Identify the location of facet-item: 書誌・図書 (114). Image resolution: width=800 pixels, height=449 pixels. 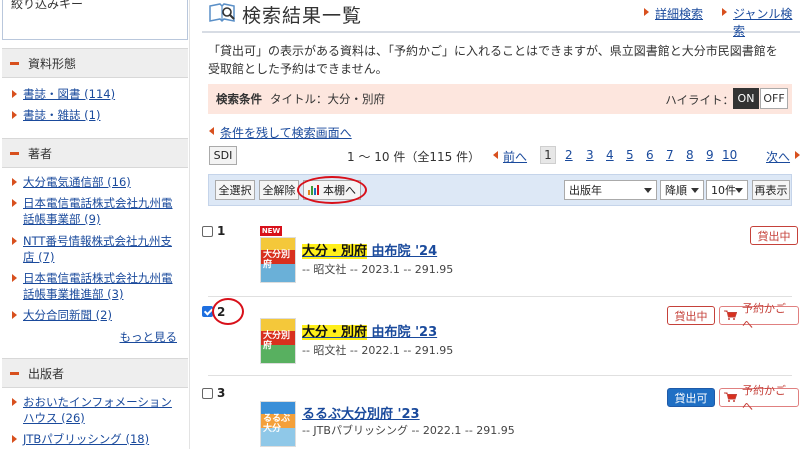
(96, 94).